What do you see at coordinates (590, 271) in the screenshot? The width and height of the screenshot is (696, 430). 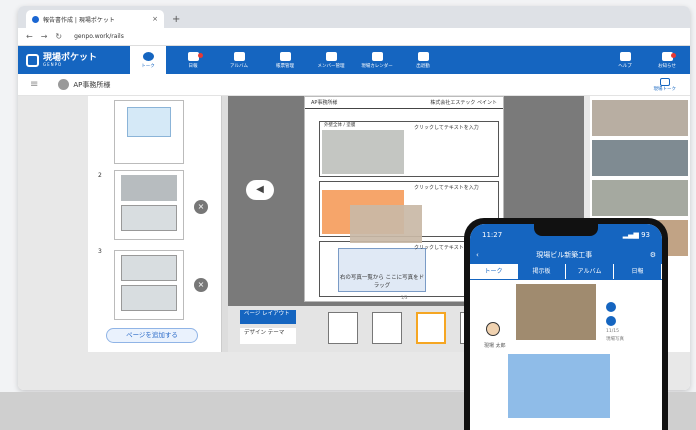 I see `tab-album: アルバム` at bounding box center [590, 271].